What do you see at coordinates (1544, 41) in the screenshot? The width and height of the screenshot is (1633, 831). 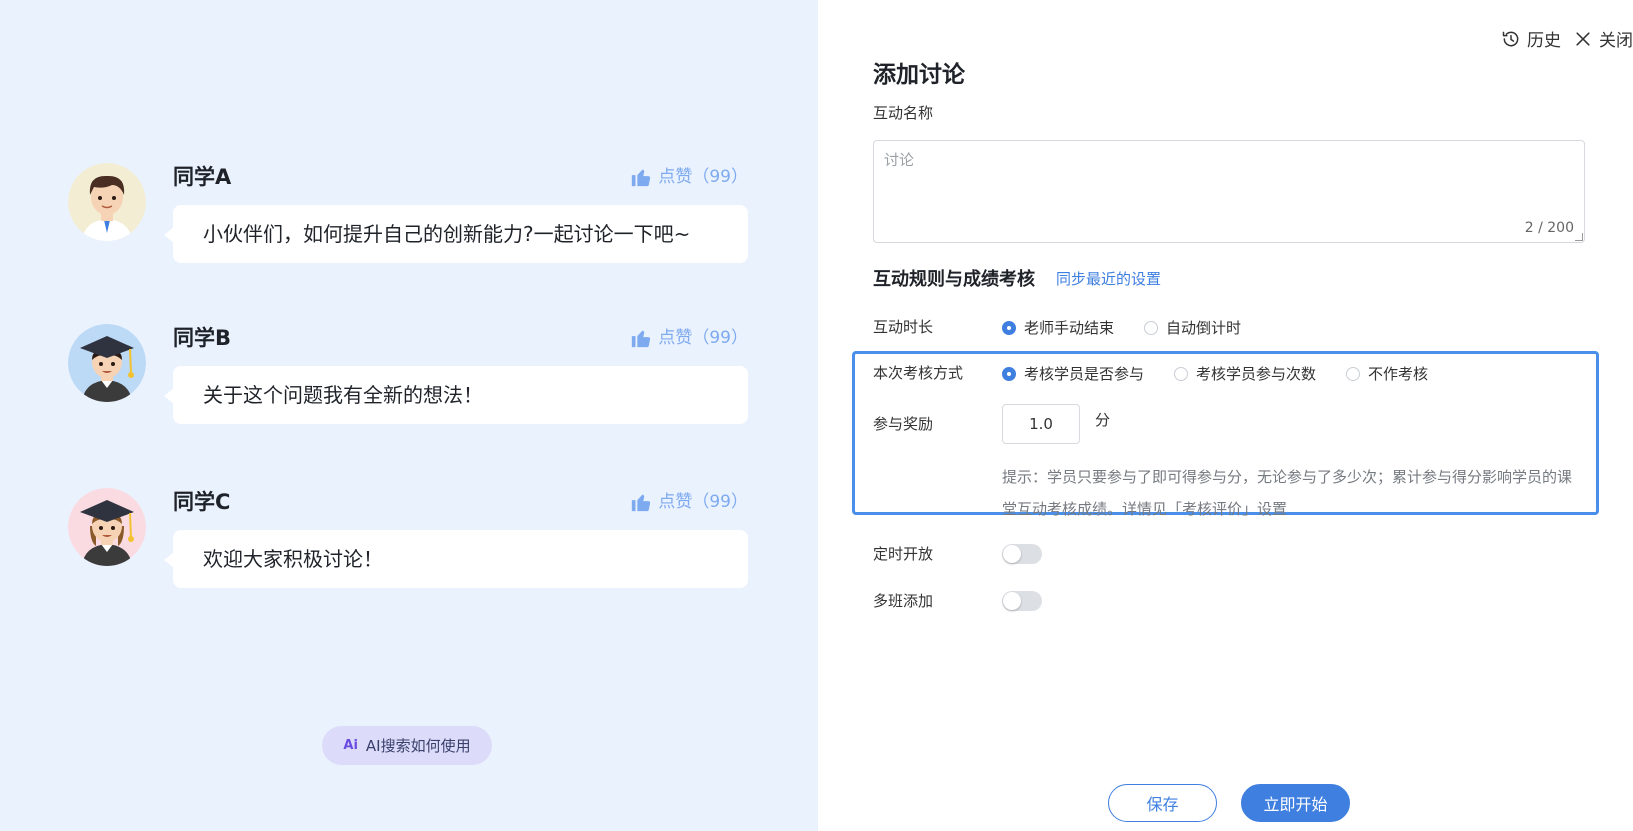 I see `history-label: 历史` at bounding box center [1544, 41].